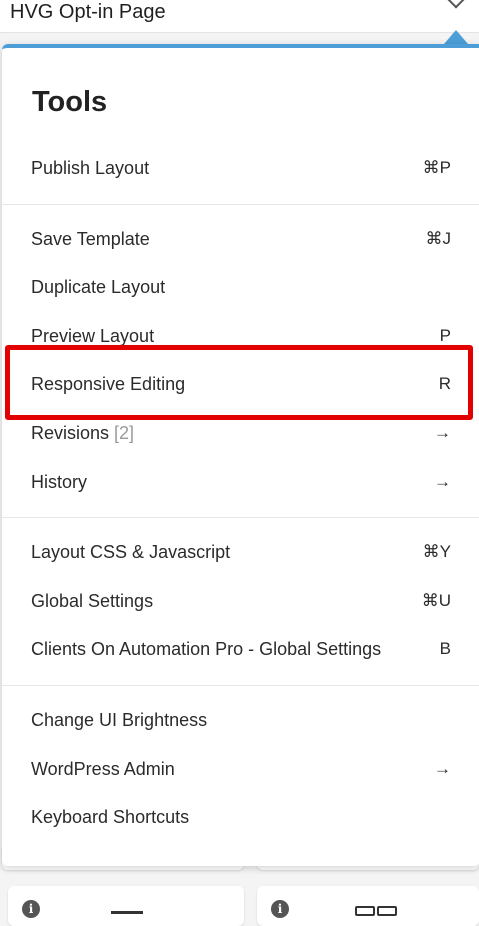  What do you see at coordinates (240, 384) in the screenshot?
I see `menu-item-responsive-editing: Responsive Editing R` at bounding box center [240, 384].